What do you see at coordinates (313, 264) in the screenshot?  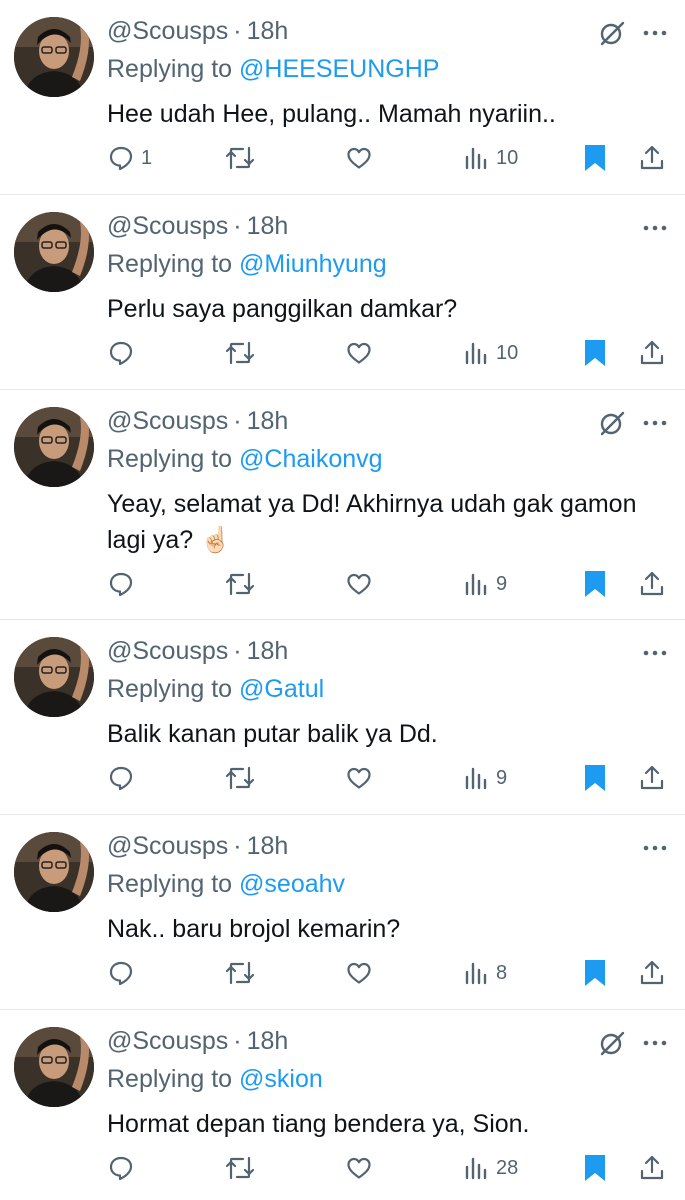 I see `mention-link: @Miunhyung` at bounding box center [313, 264].